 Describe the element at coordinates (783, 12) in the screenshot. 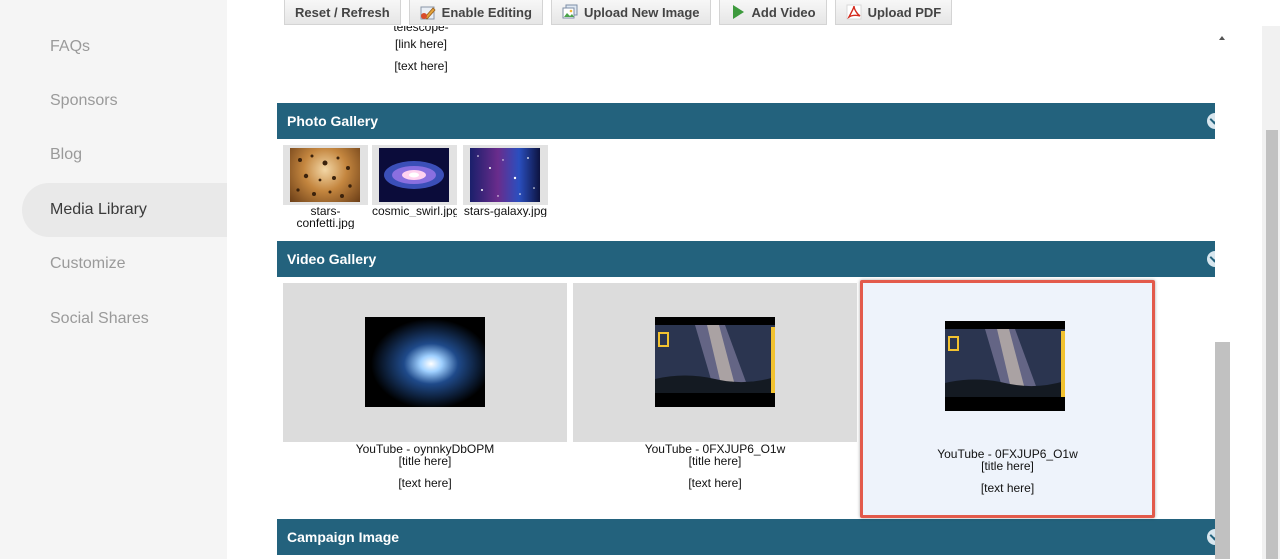

I see `add-video-label: Add Video` at that location.